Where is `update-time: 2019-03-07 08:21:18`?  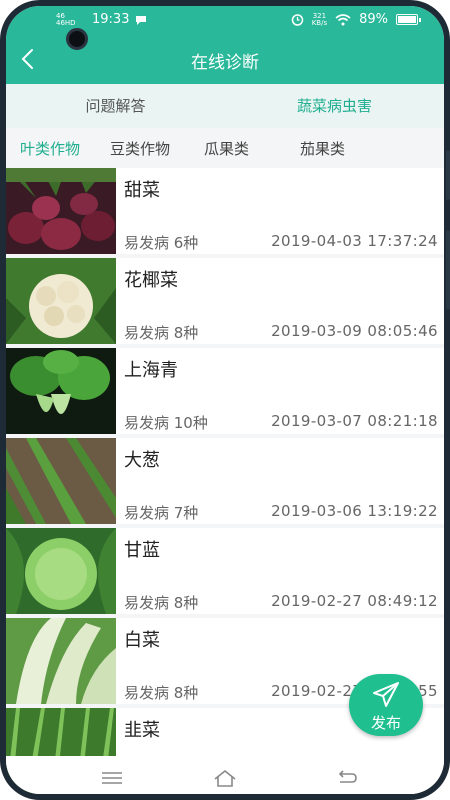
update-time: 2019-03-07 08:21:18 is located at coordinates (354, 421).